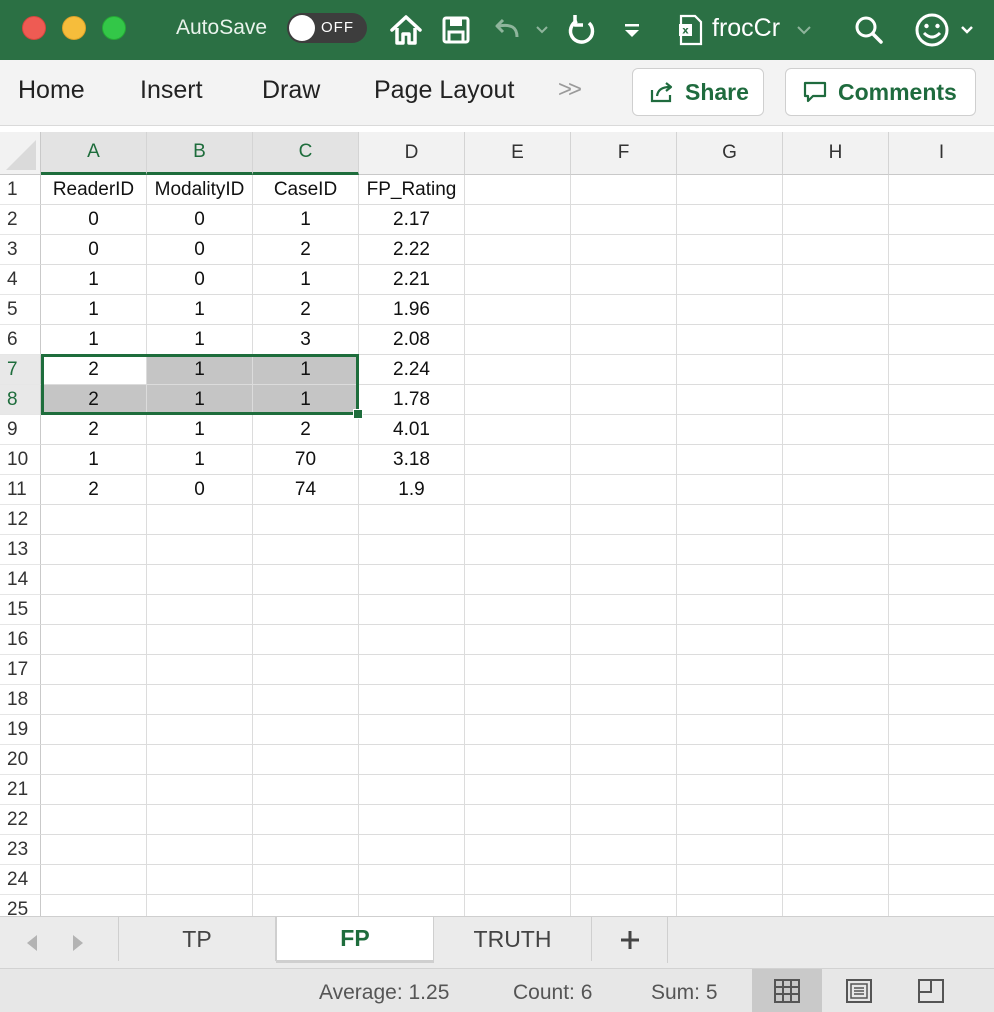 The height and width of the screenshot is (1012, 994). What do you see at coordinates (518, 610) in the screenshot?
I see `cell-e15` at bounding box center [518, 610].